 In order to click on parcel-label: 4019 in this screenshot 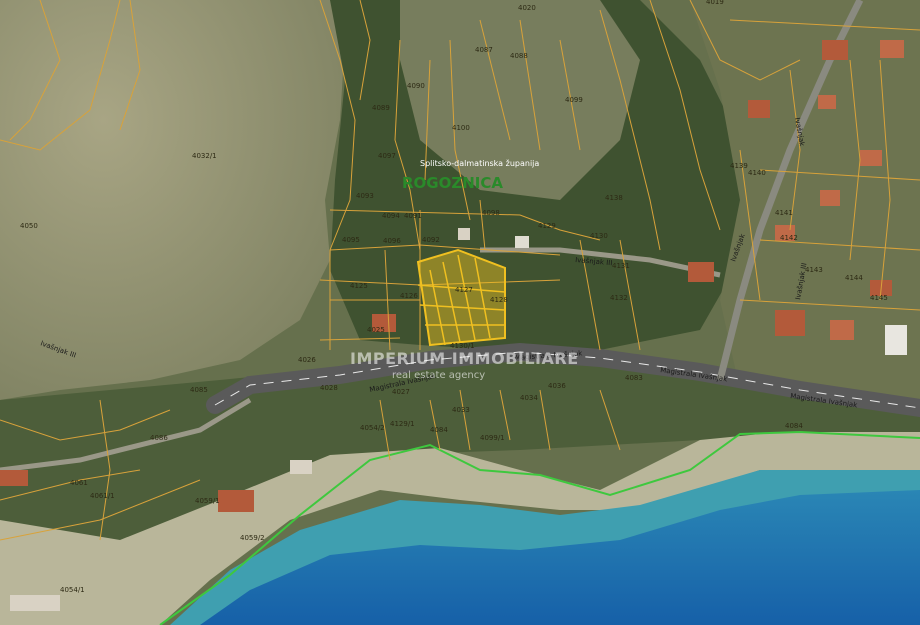, I will do `click(715, 3)`.